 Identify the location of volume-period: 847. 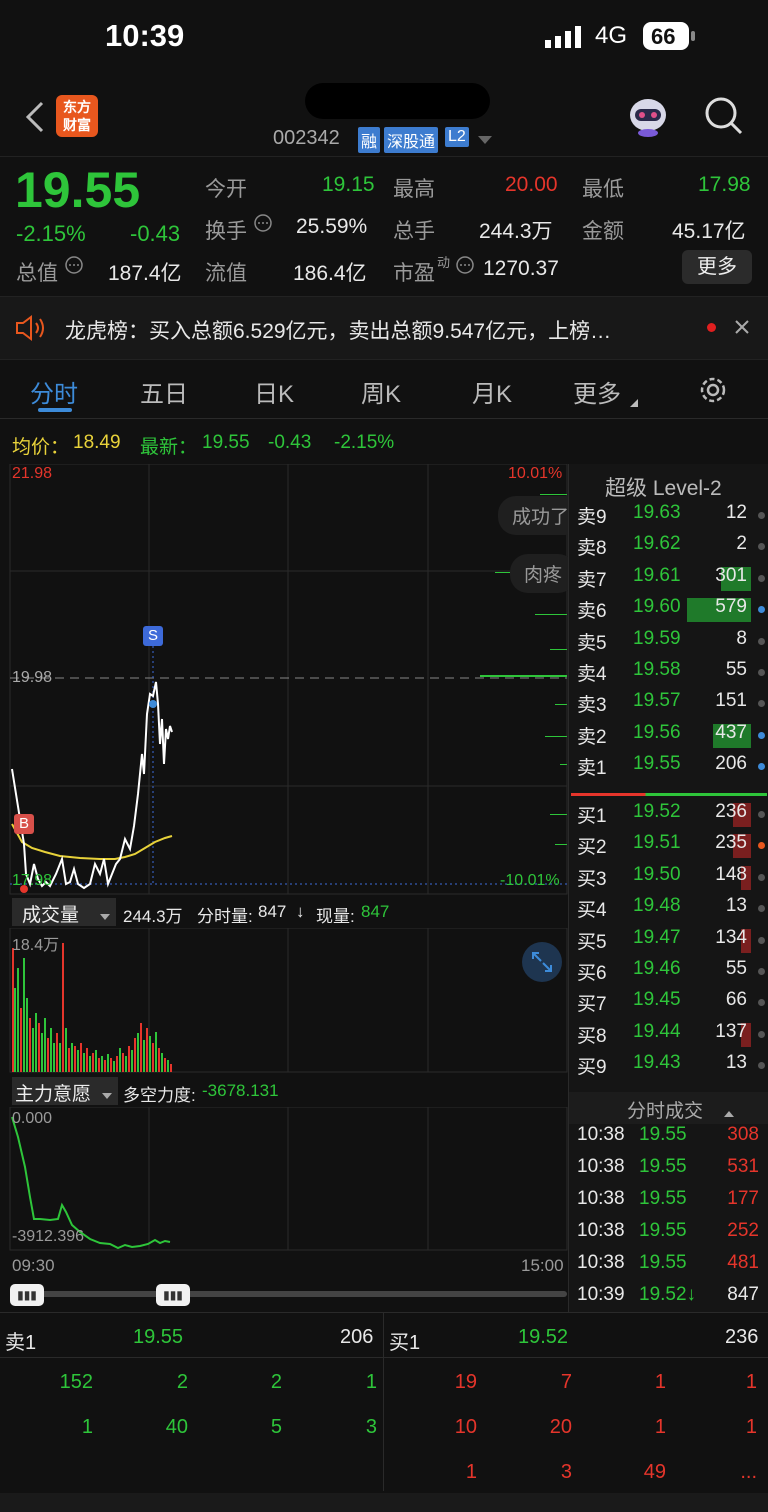
(272, 911).